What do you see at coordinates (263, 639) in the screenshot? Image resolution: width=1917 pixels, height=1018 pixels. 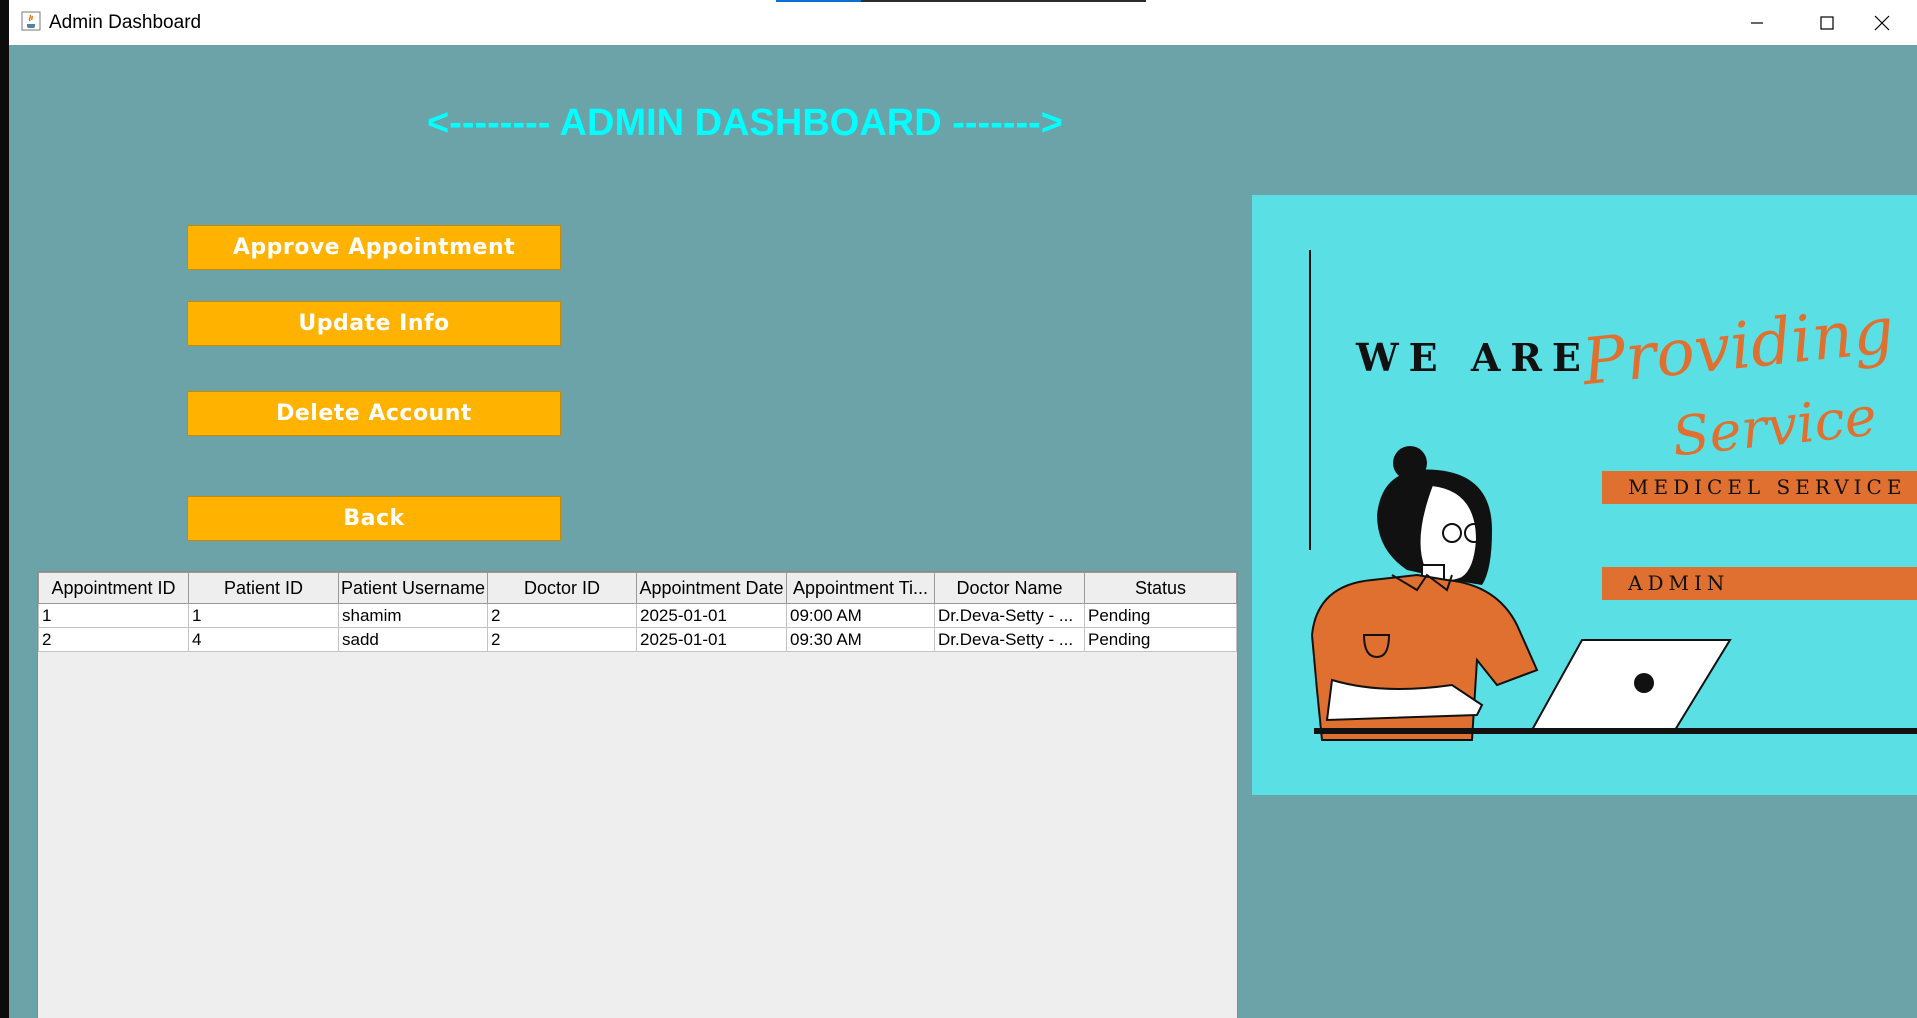 I see `table-cell: 4` at bounding box center [263, 639].